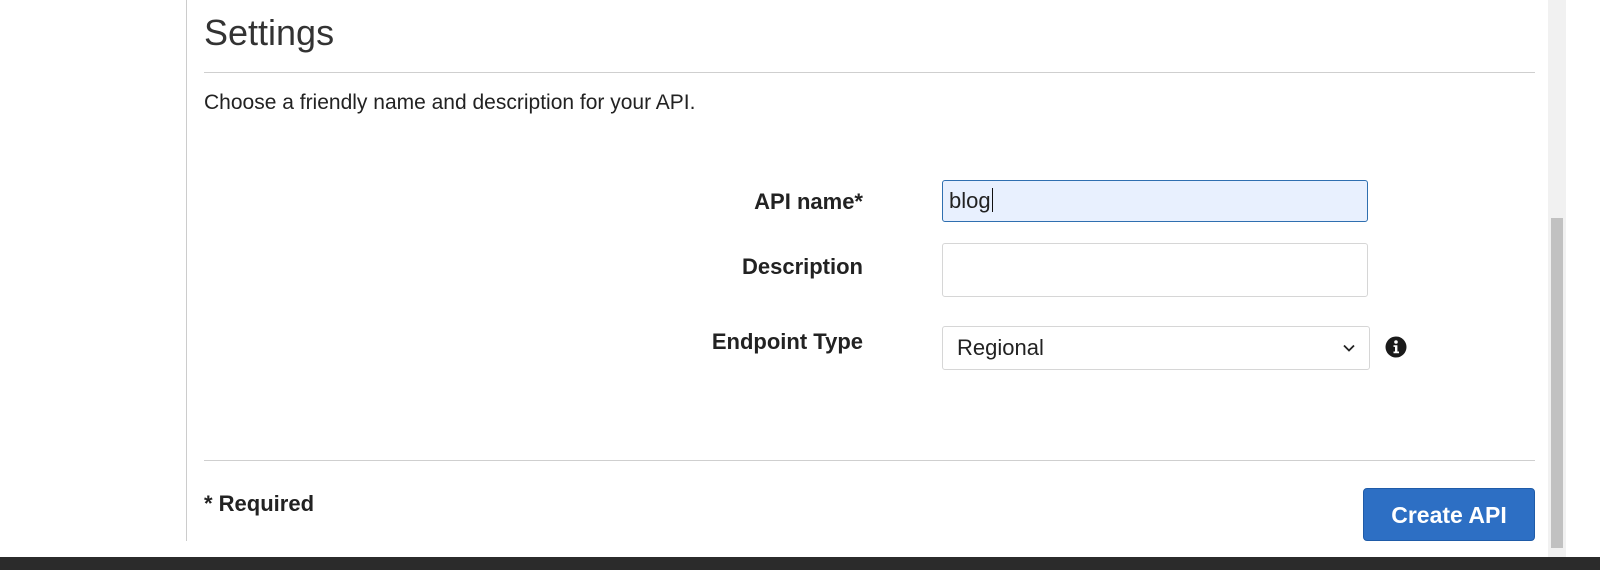 The width and height of the screenshot is (1600, 570). Describe the element at coordinates (970, 200) in the screenshot. I see `api-name-value: blog` at that location.